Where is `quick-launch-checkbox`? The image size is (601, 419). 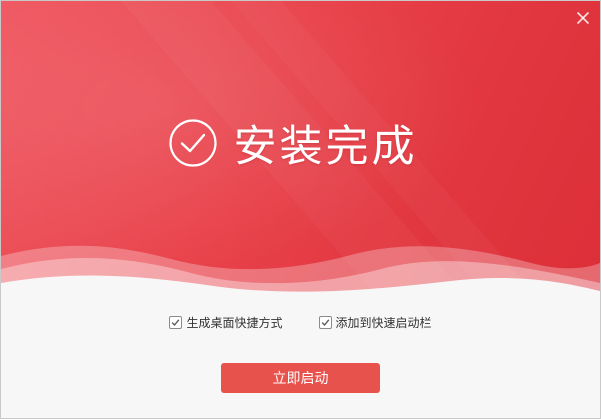
quick-launch-checkbox is located at coordinates (325, 322).